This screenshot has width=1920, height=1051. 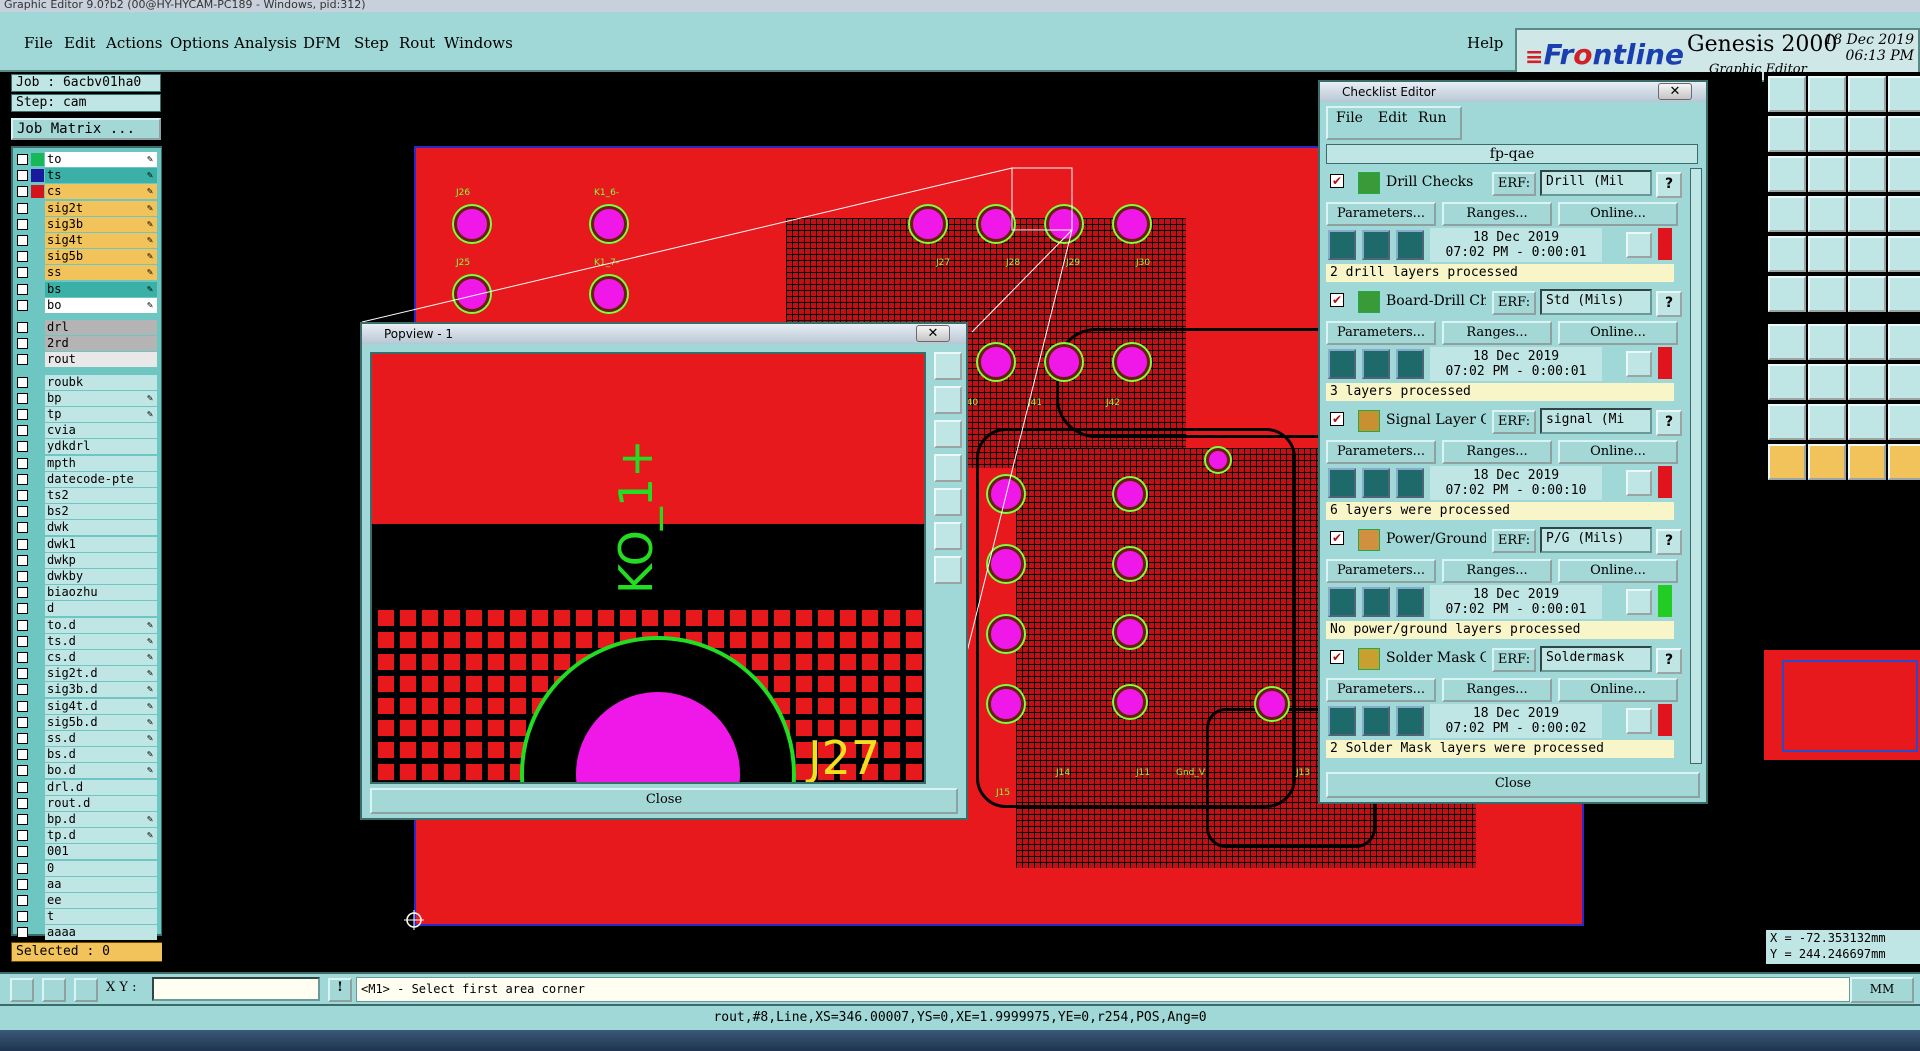 I want to click on layer-row: ss ✎, so click(x=88, y=273).